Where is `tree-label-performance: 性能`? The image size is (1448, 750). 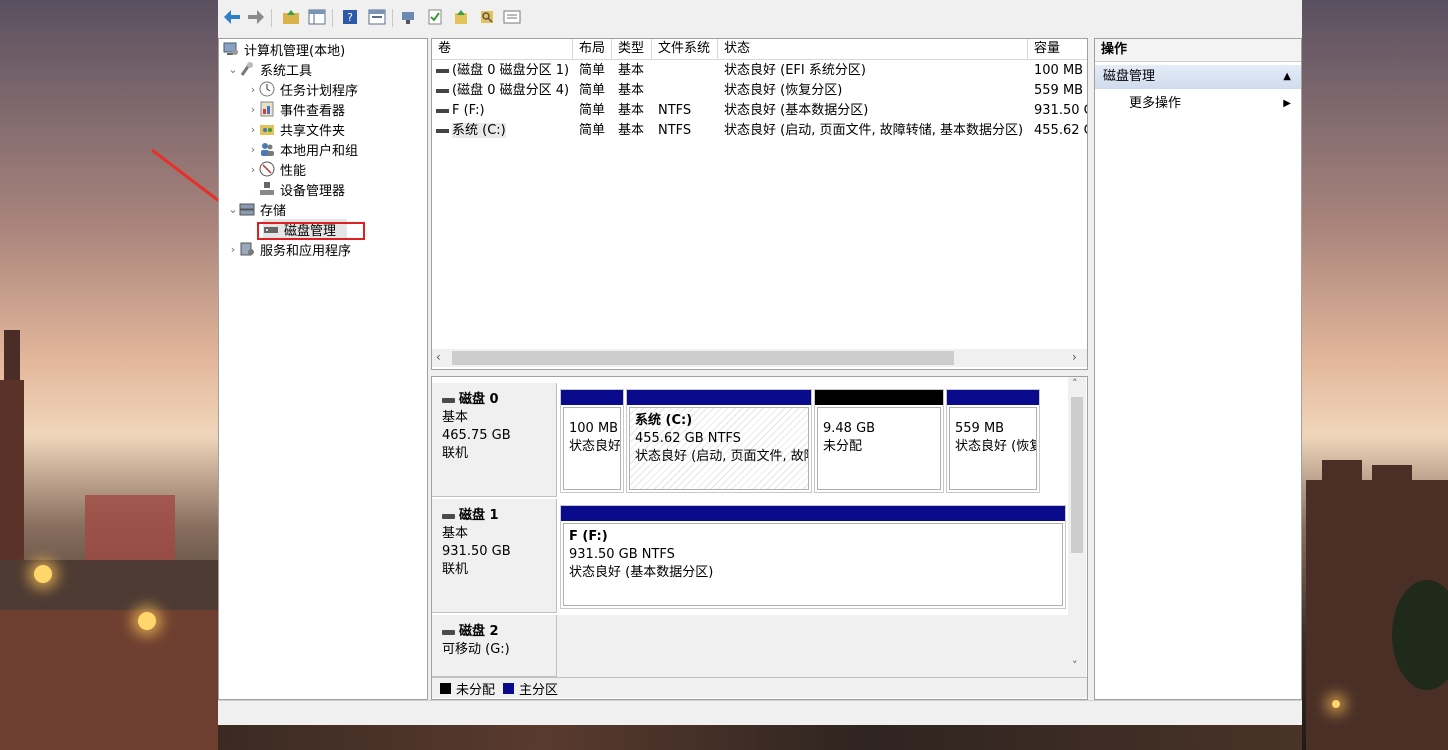
tree-label-performance: 性能 is located at coordinates (293, 171).